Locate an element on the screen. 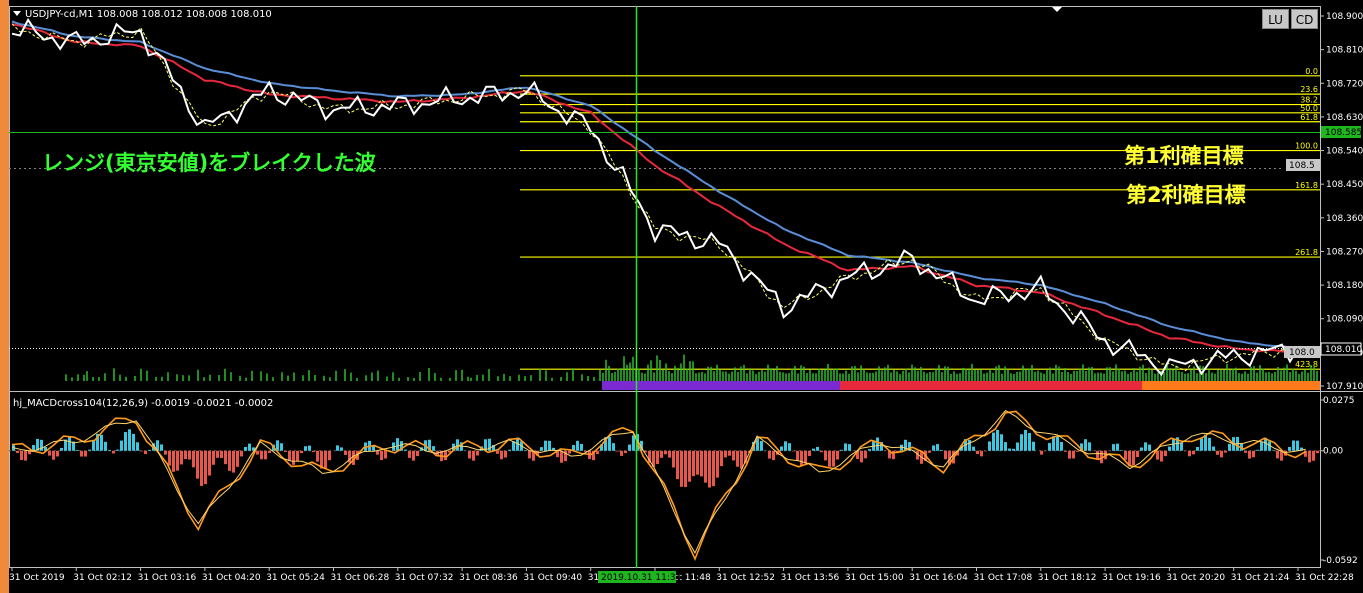 Image resolution: width=1363 pixels, height=593 pixels. price-tick-label: 108.360 is located at coordinates (1344, 219).